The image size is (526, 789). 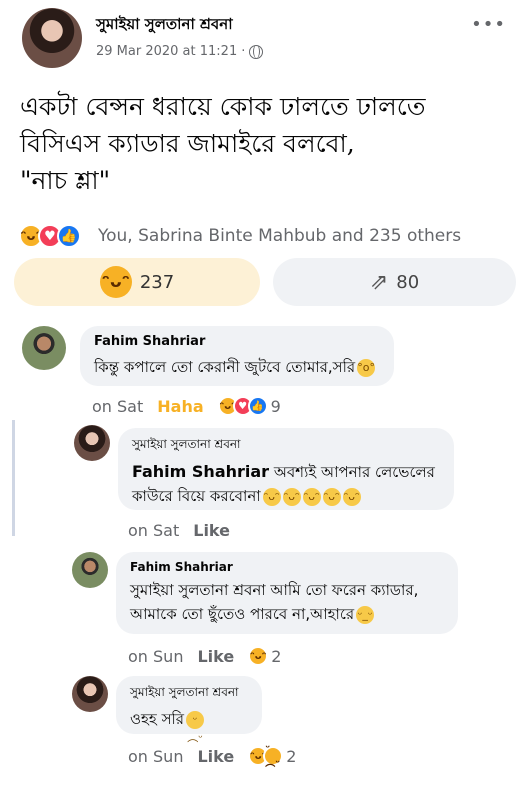 I want to click on comment-text-line: কাউরে বিয়ে করবোনা, so click(x=196, y=496).